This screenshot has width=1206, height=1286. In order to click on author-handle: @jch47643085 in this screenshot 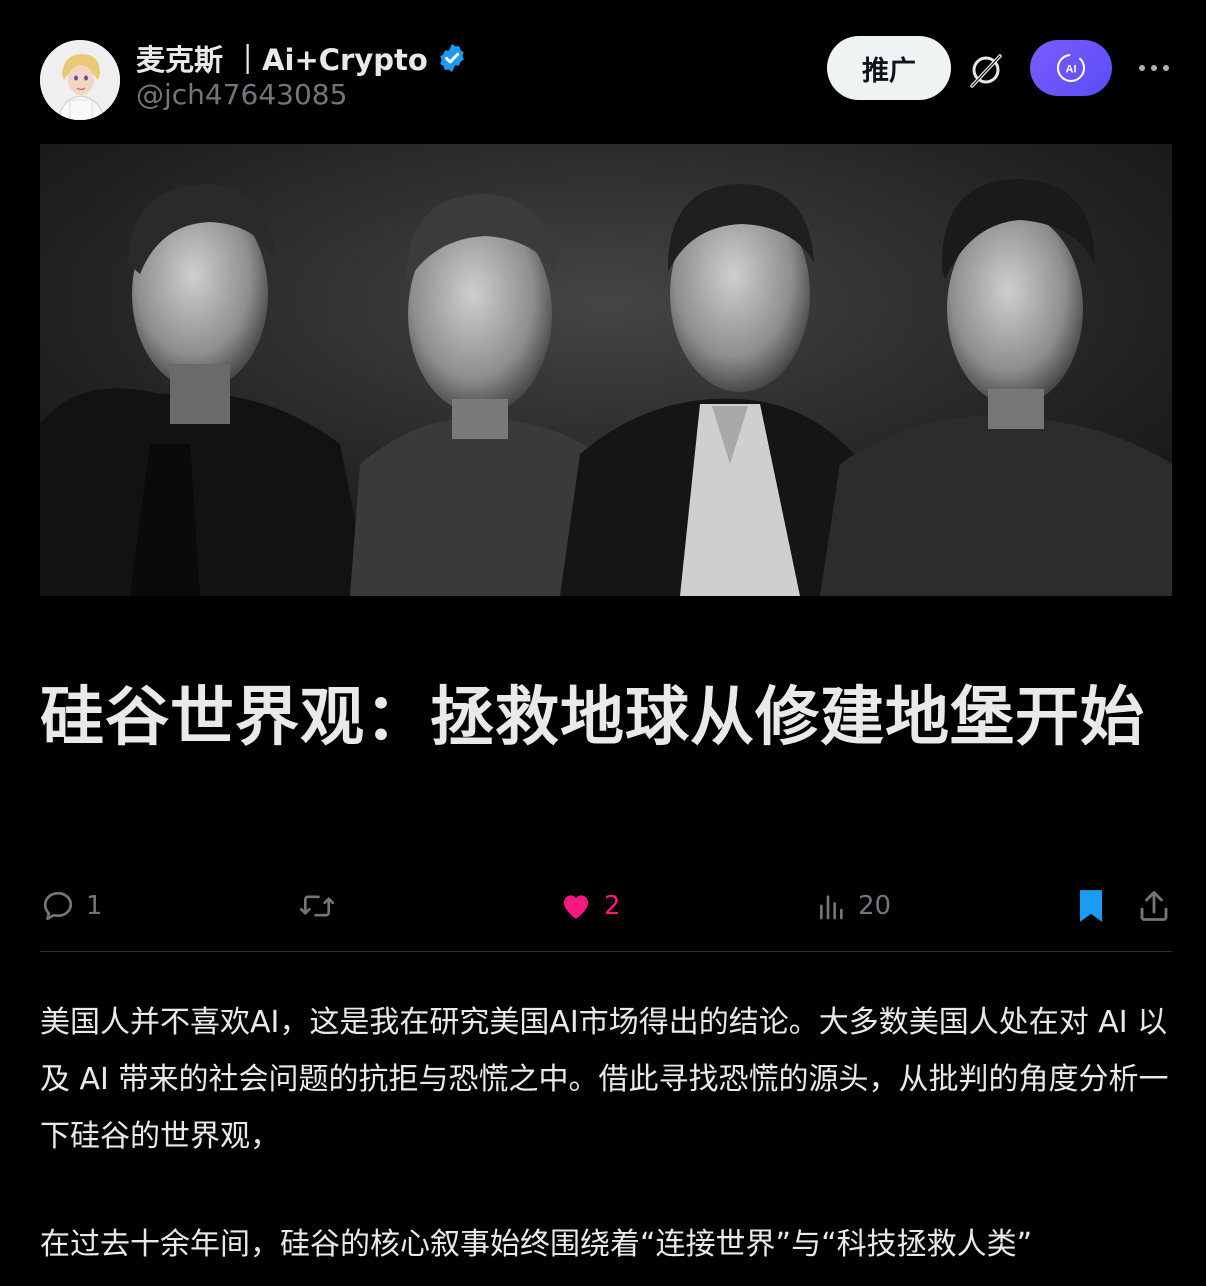, I will do `click(241, 94)`.